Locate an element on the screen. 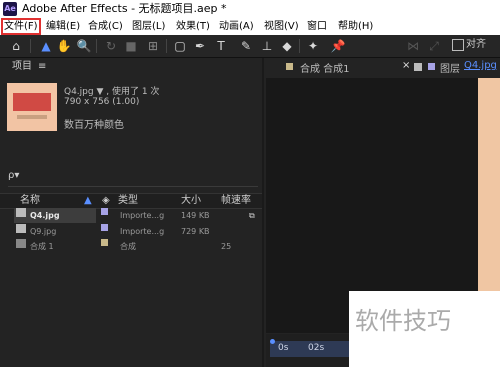 The width and height of the screenshot is (500, 367). item-dimensions: 790 x 756 (1.00) is located at coordinates (102, 102).